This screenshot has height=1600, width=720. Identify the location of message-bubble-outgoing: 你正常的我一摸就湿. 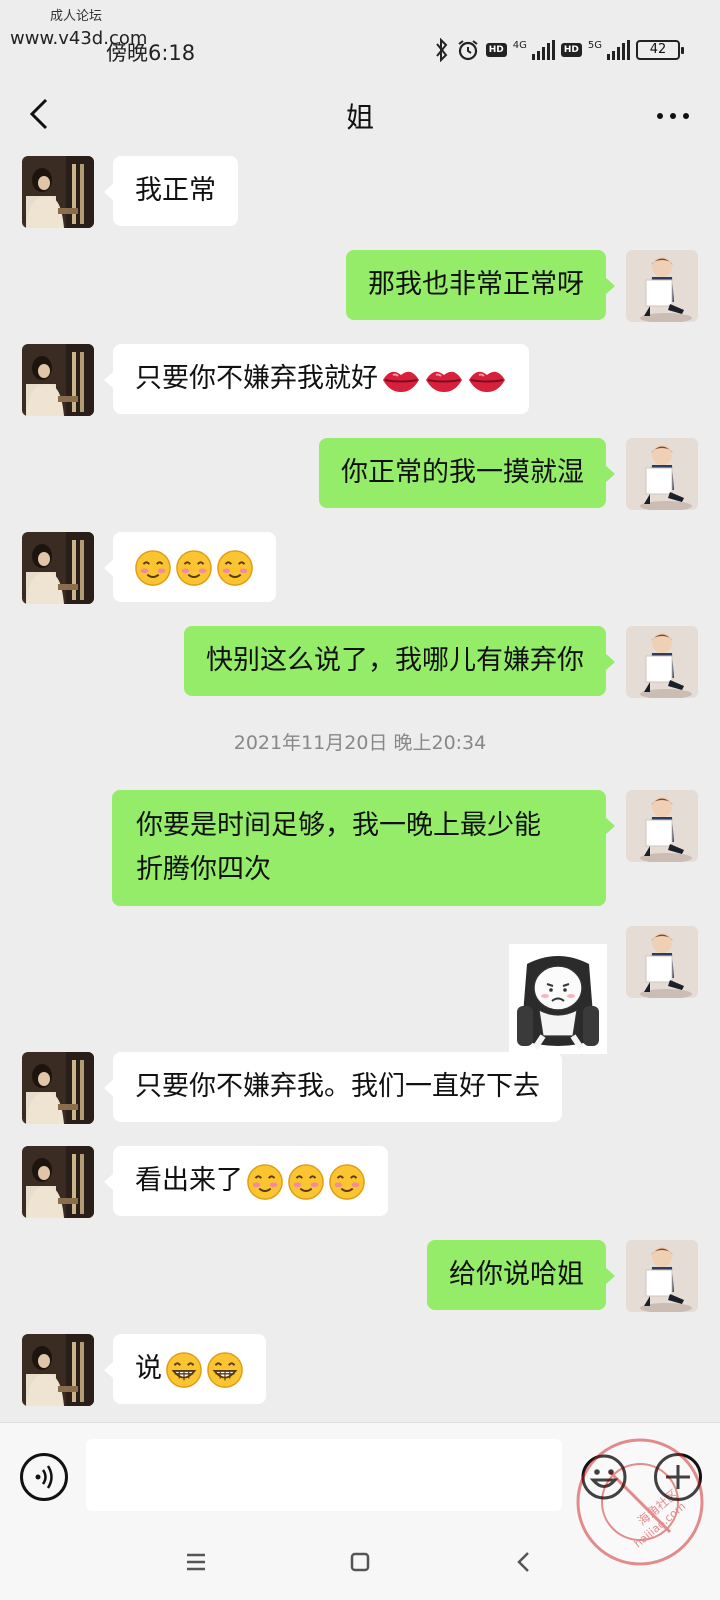
(467, 473).